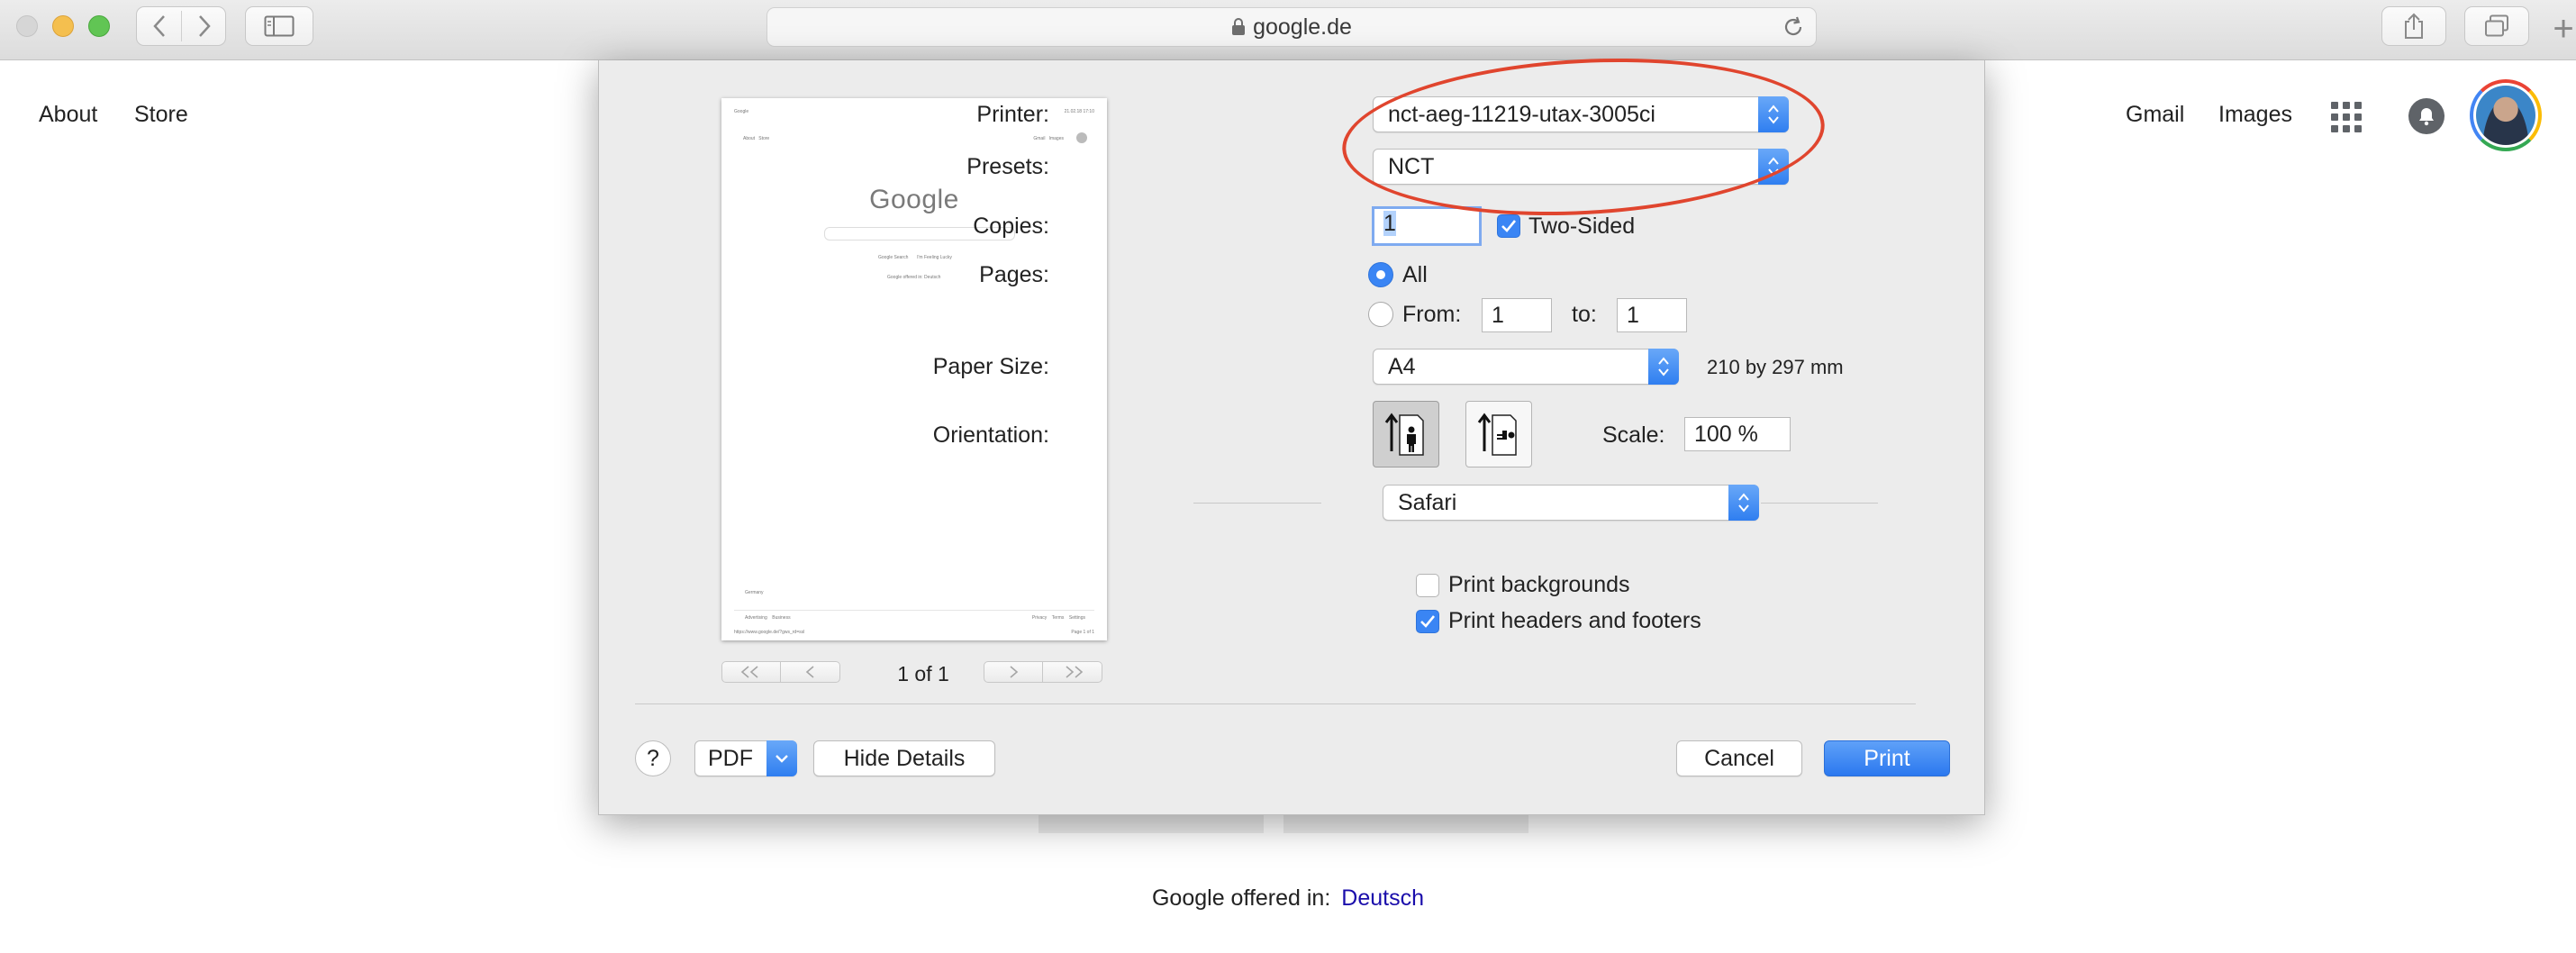  What do you see at coordinates (914, 277) in the screenshot?
I see `preview-offered: Google offered in: Deutsch` at bounding box center [914, 277].